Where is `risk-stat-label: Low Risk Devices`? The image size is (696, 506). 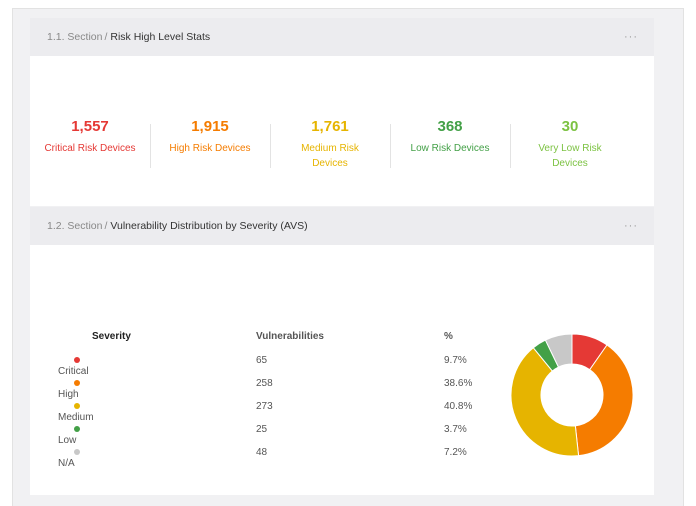 risk-stat-label: Low Risk Devices is located at coordinates (450, 148).